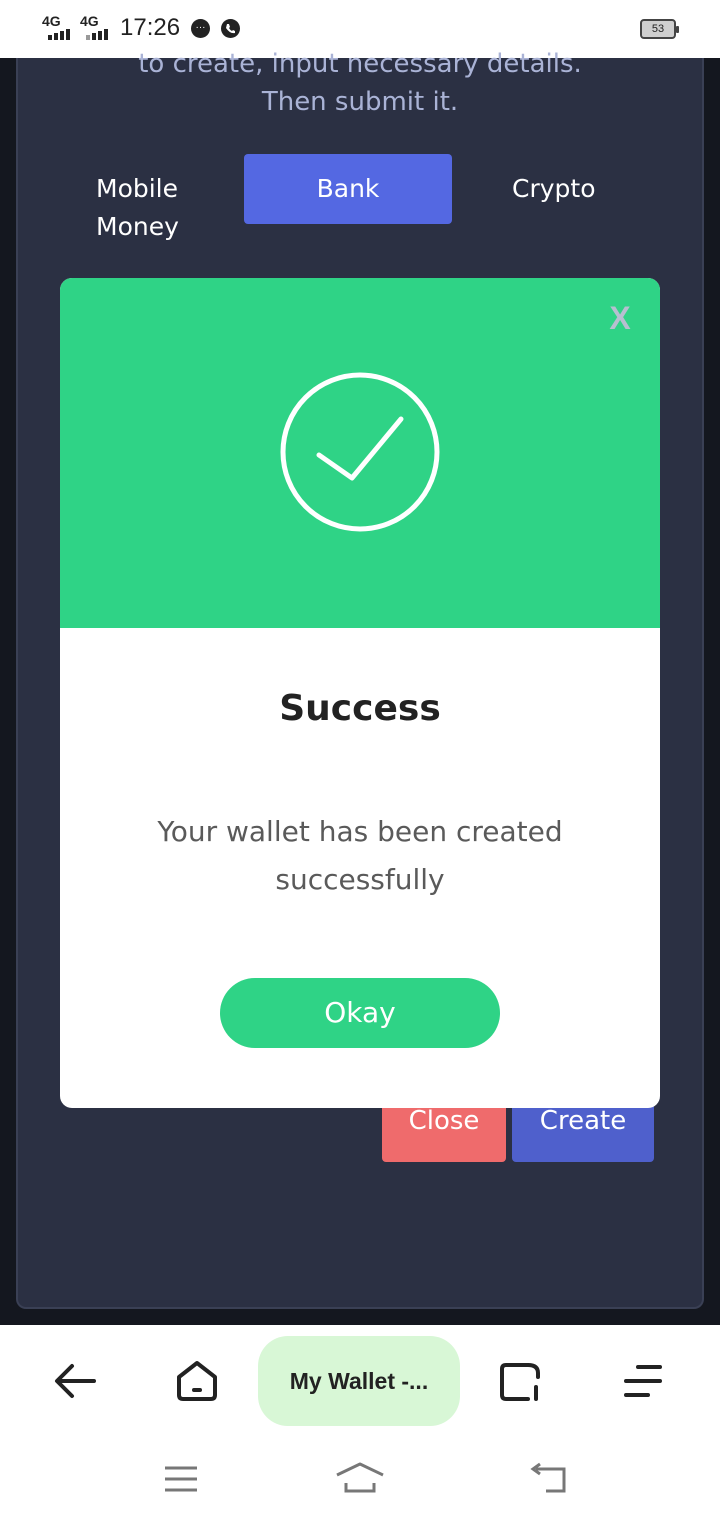  I want to click on tab-mobile-money-line2: Money, so click(137, 226).